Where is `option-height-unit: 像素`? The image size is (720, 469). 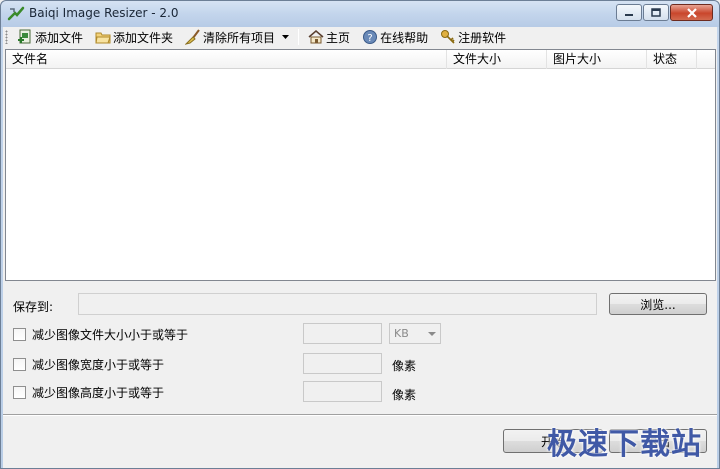 option-height-unit: 像素 is located at coordinates (404, 395).